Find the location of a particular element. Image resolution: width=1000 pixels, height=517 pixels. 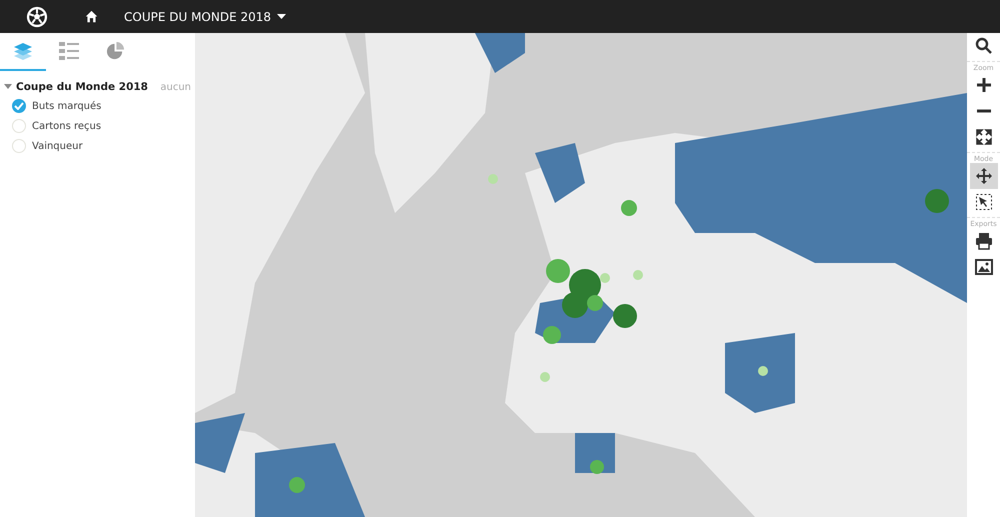

layer-label: Vainqueur is located at coordinates (57, 146).